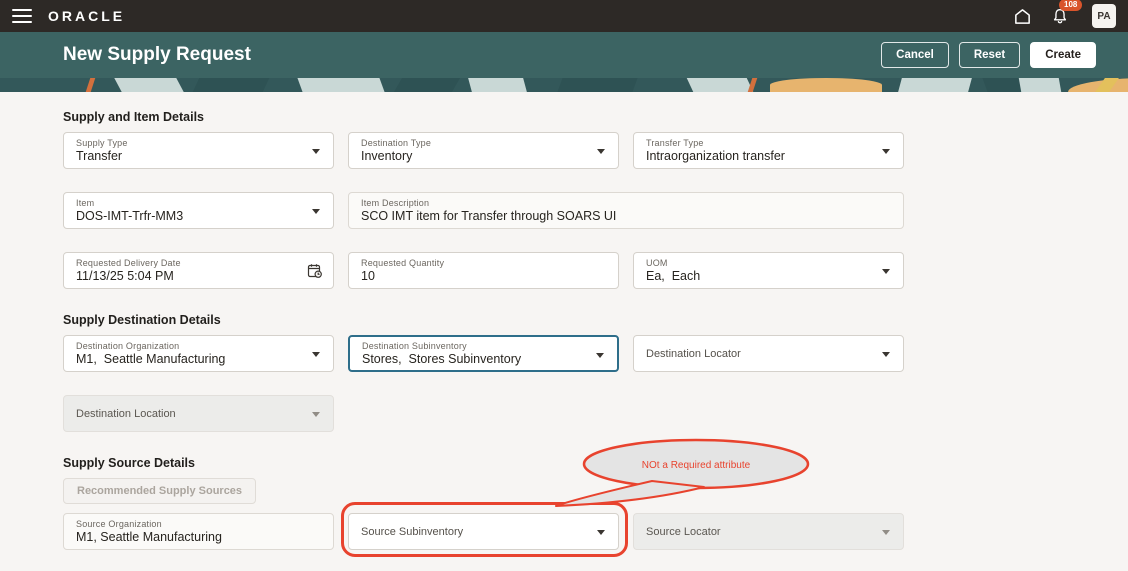 The height and width of the screenshot is (571, 1128). I want to click on reset-button: Reset, so click(989, 55).